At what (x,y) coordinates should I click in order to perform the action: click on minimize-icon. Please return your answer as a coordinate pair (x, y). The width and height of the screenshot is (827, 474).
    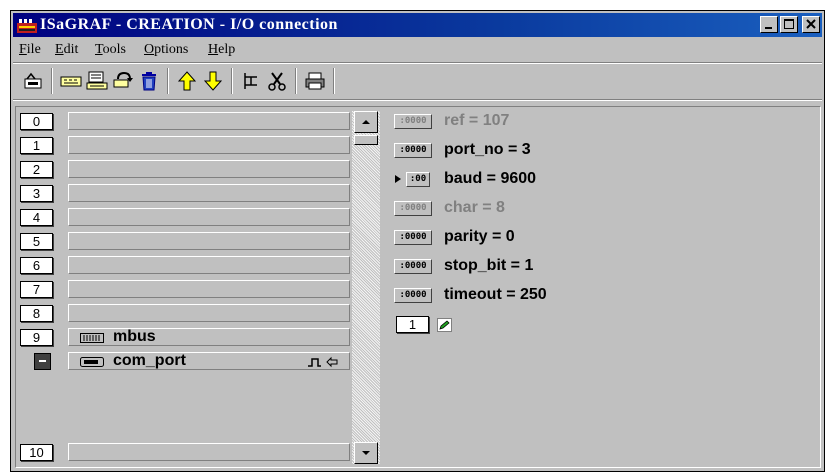
    Looking at the image, I should click on (768, 28).